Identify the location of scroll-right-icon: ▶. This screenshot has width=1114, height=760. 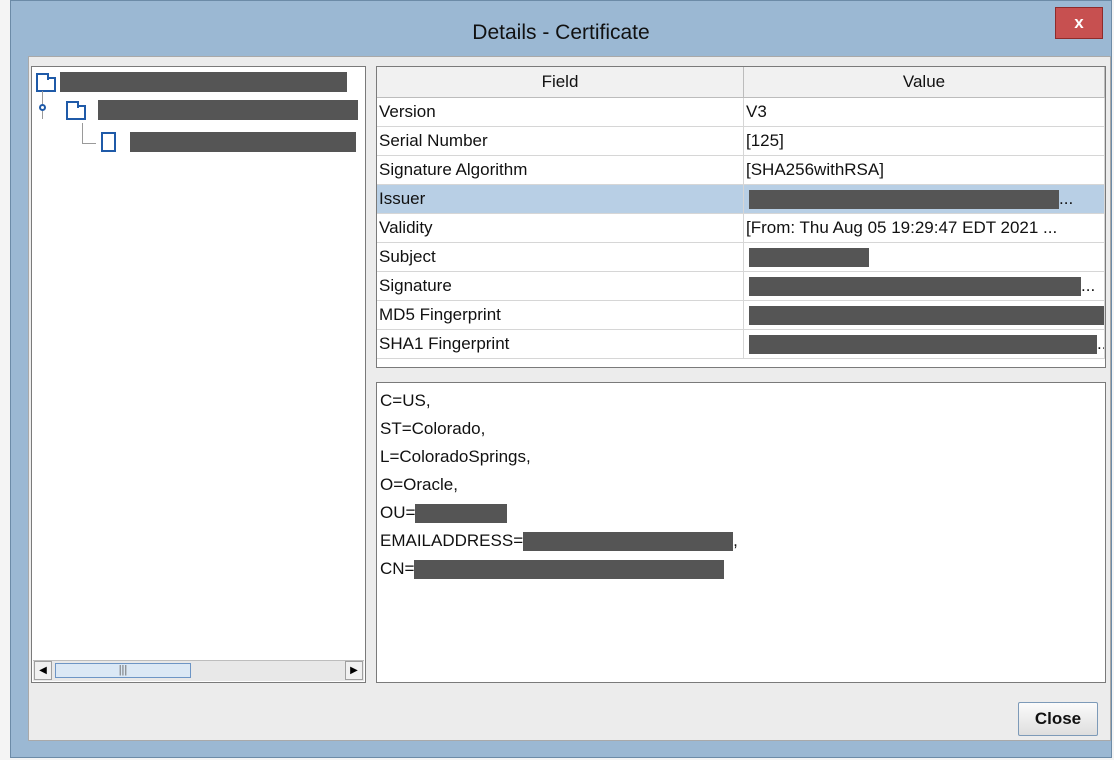
(354, 670).